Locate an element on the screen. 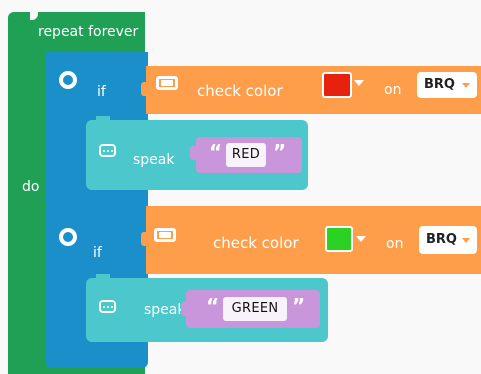  speak-text-green: GREEN is located at coordinates (255, 309).